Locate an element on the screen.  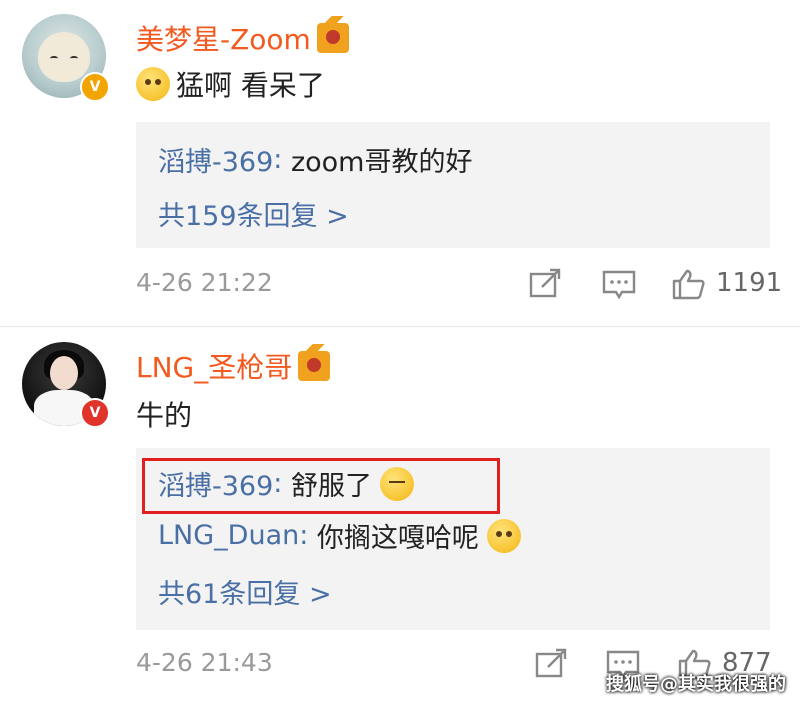
comment-content: 牛的 is located at coordinates (164, 415).